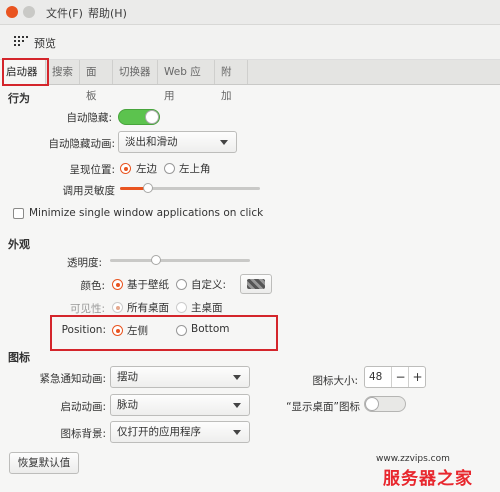 The width and height of the screenshot is (500, 492). Describe the element at coordinates (92, 170) in the screenshot. I see `reveal-location-label: 呈现位置:` at that location.